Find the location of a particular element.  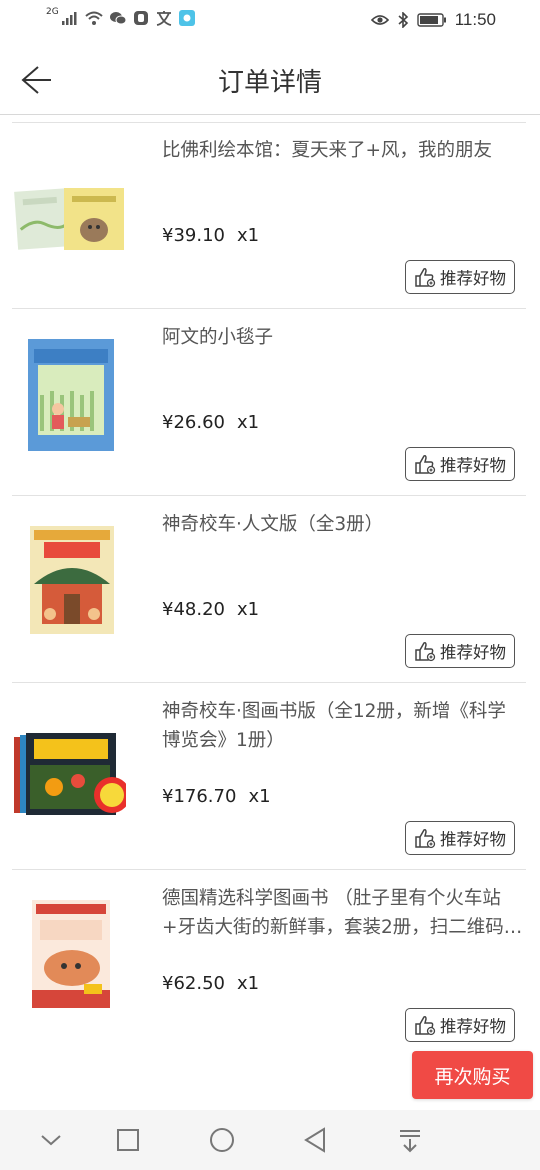

notification-app-icon is located at coordinates (186, 18).